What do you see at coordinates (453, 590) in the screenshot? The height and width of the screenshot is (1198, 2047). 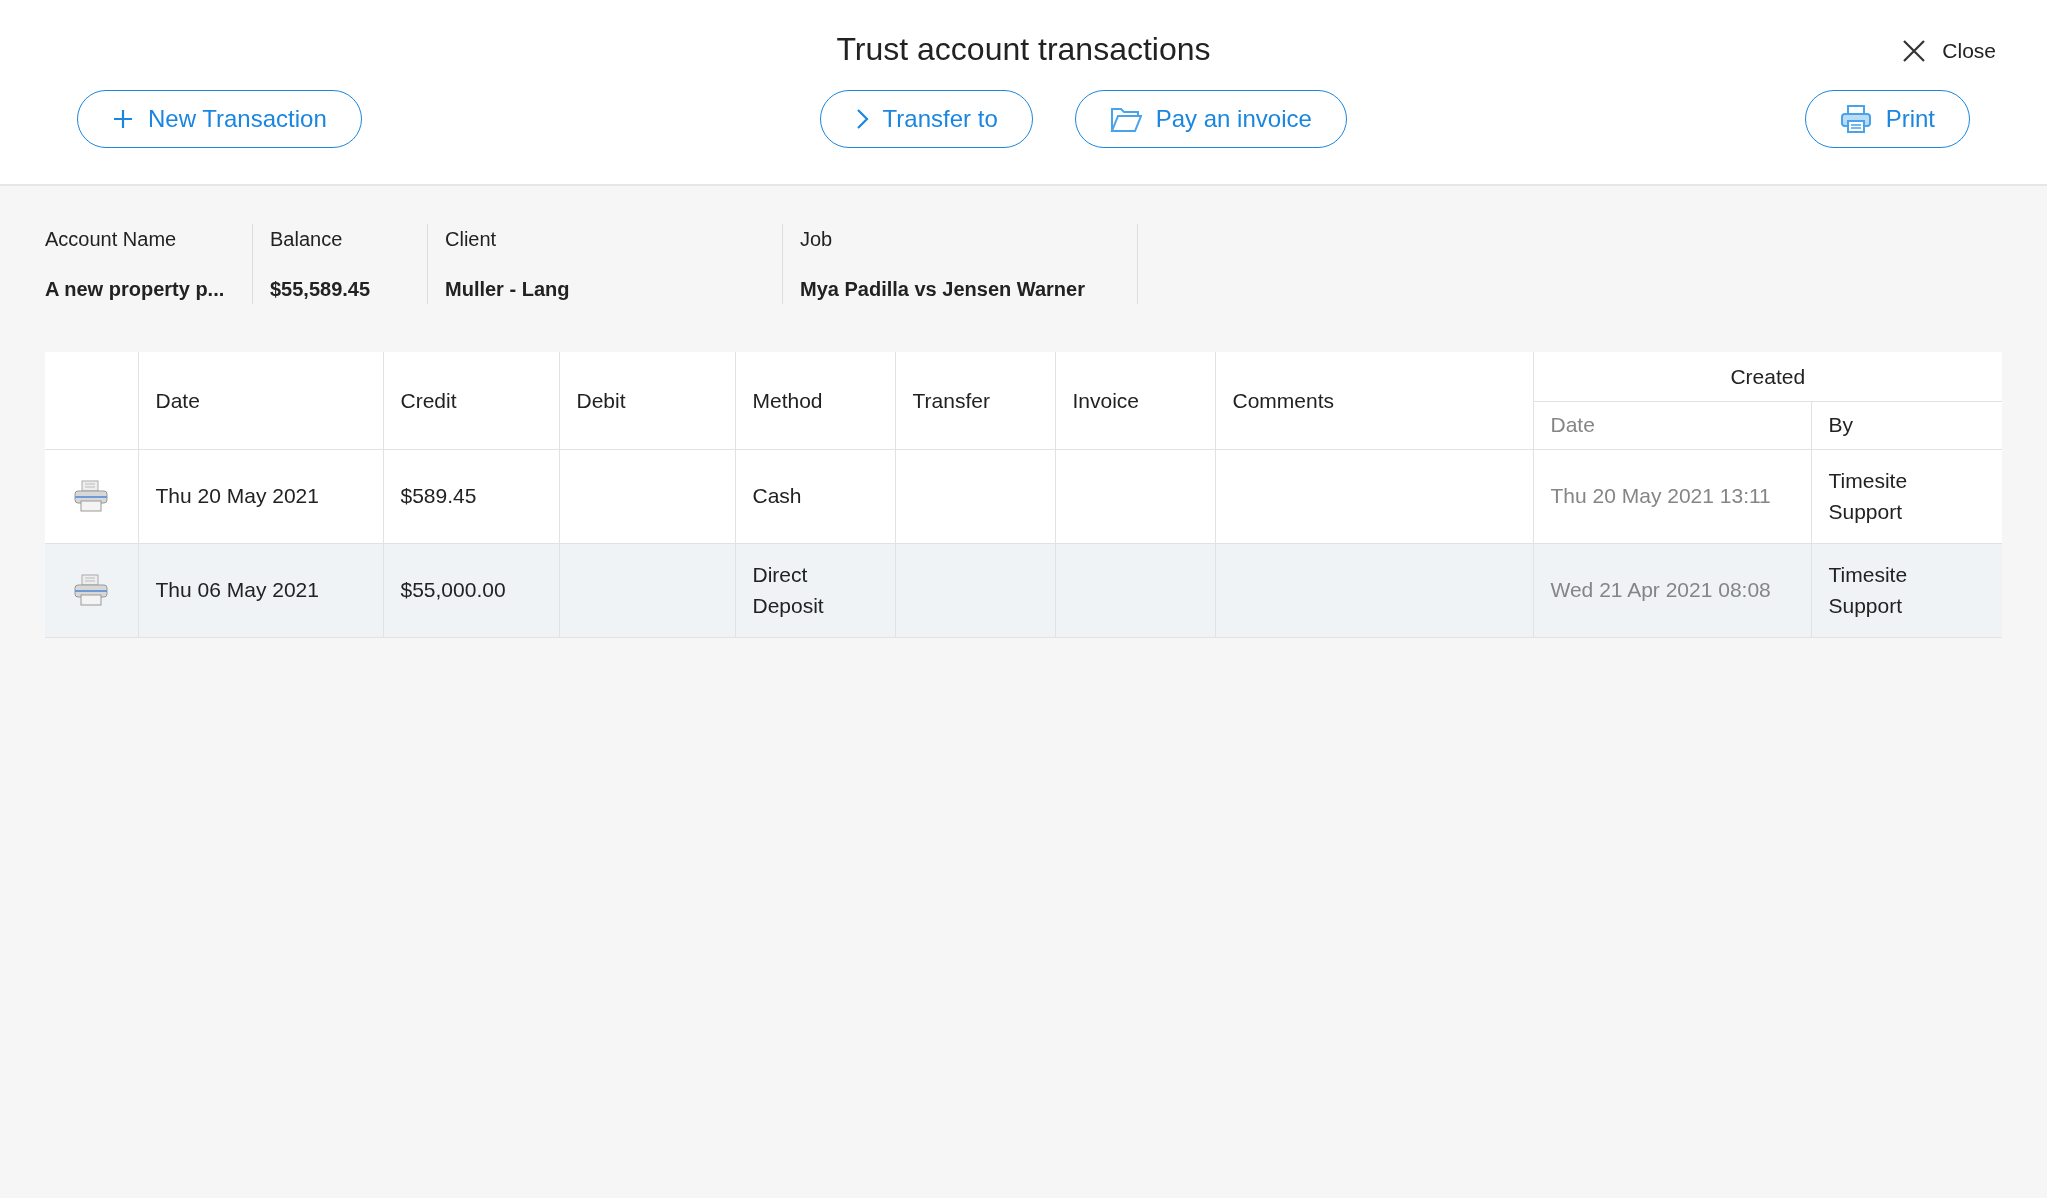 I see `table-cell: $55,000.00` at bounding box center [453, 590].